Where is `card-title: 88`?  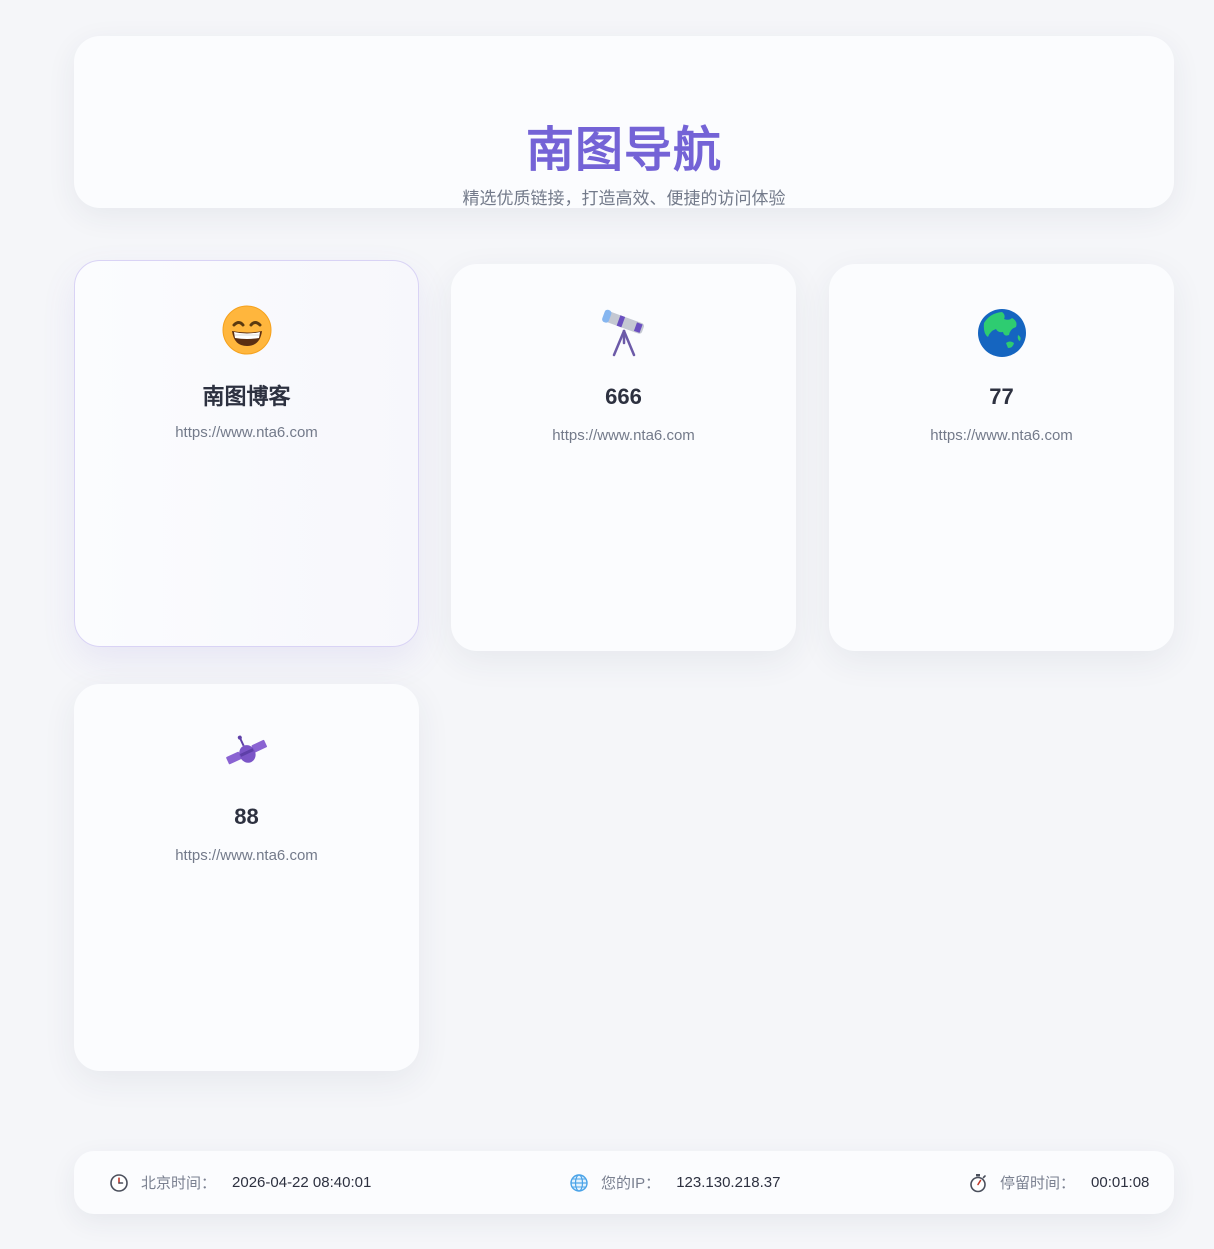 card-title: 88 is located at coordinates (246, 816).